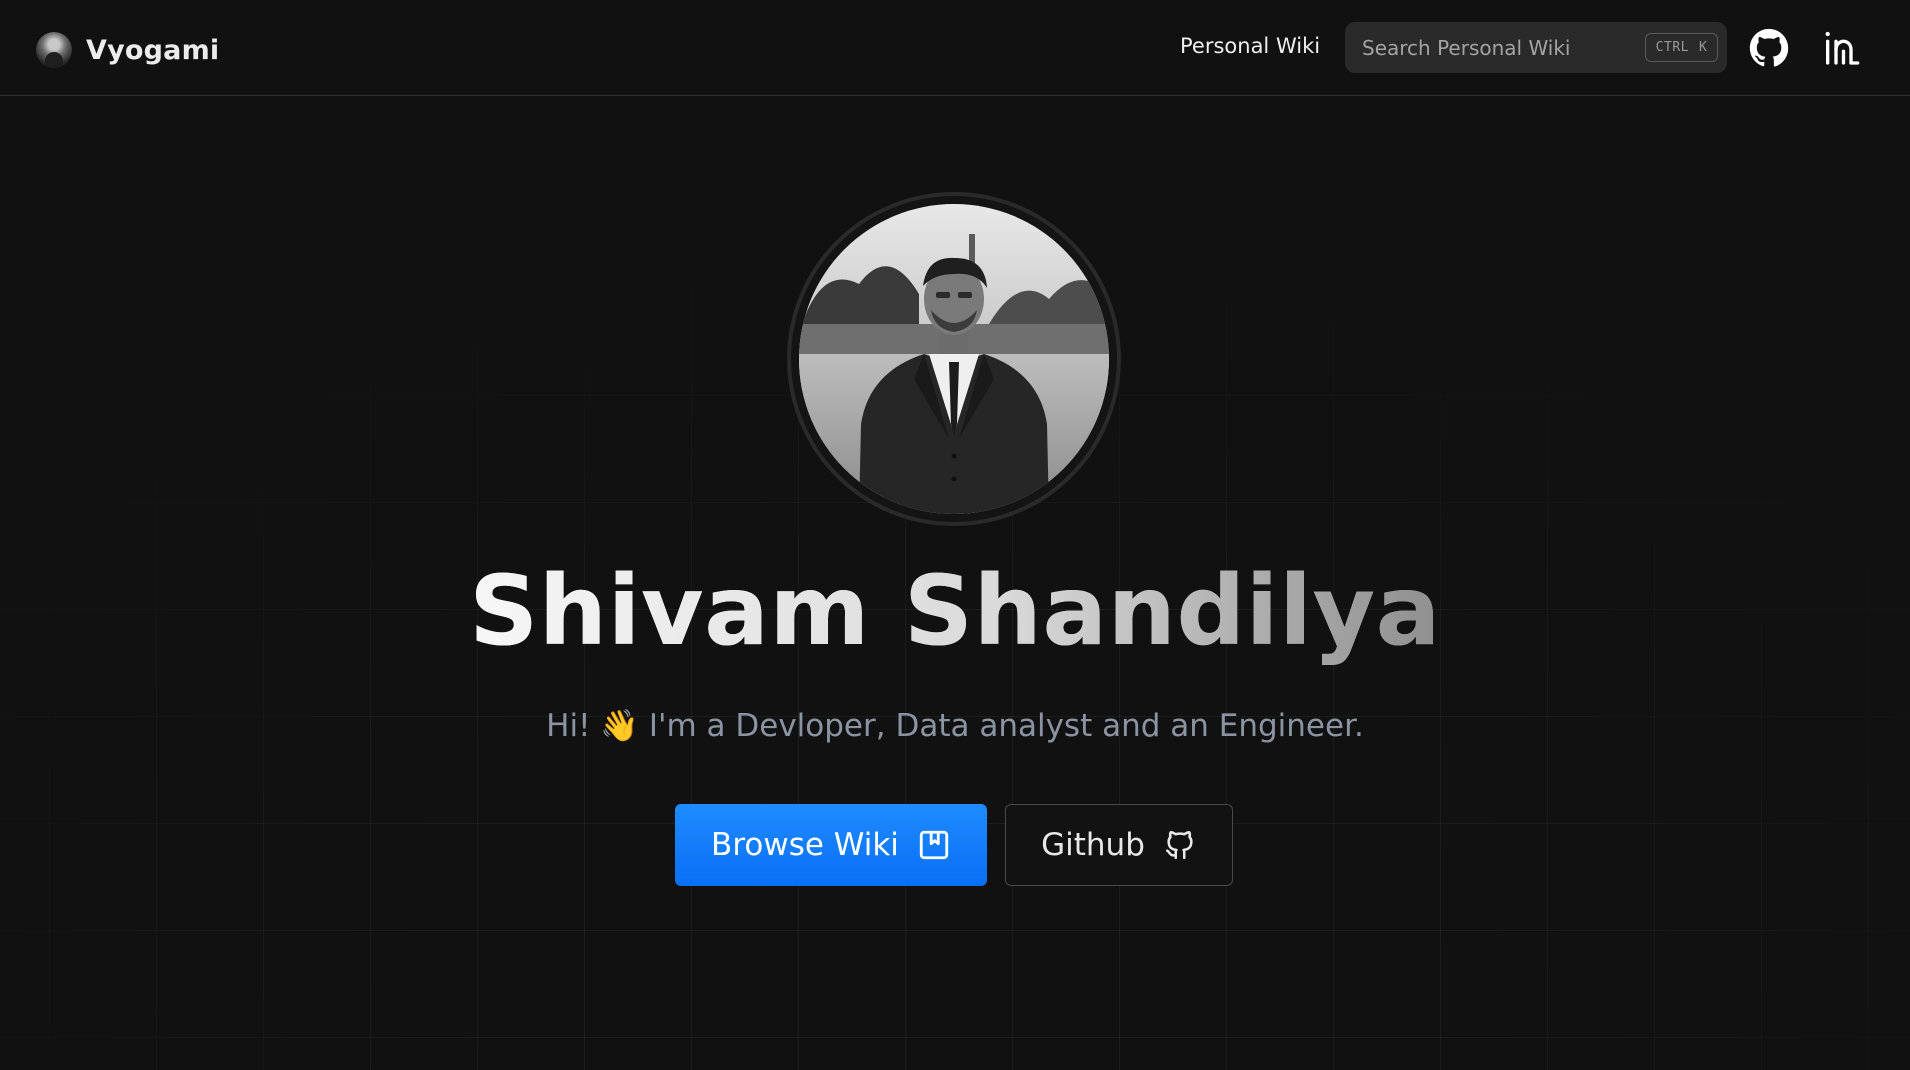 This screenshot has width=1910, height=1070. Describe the element at coordinates (805, 845) in the screenshot. I see `browse-wiki-label: Browse Wiki` at that location.